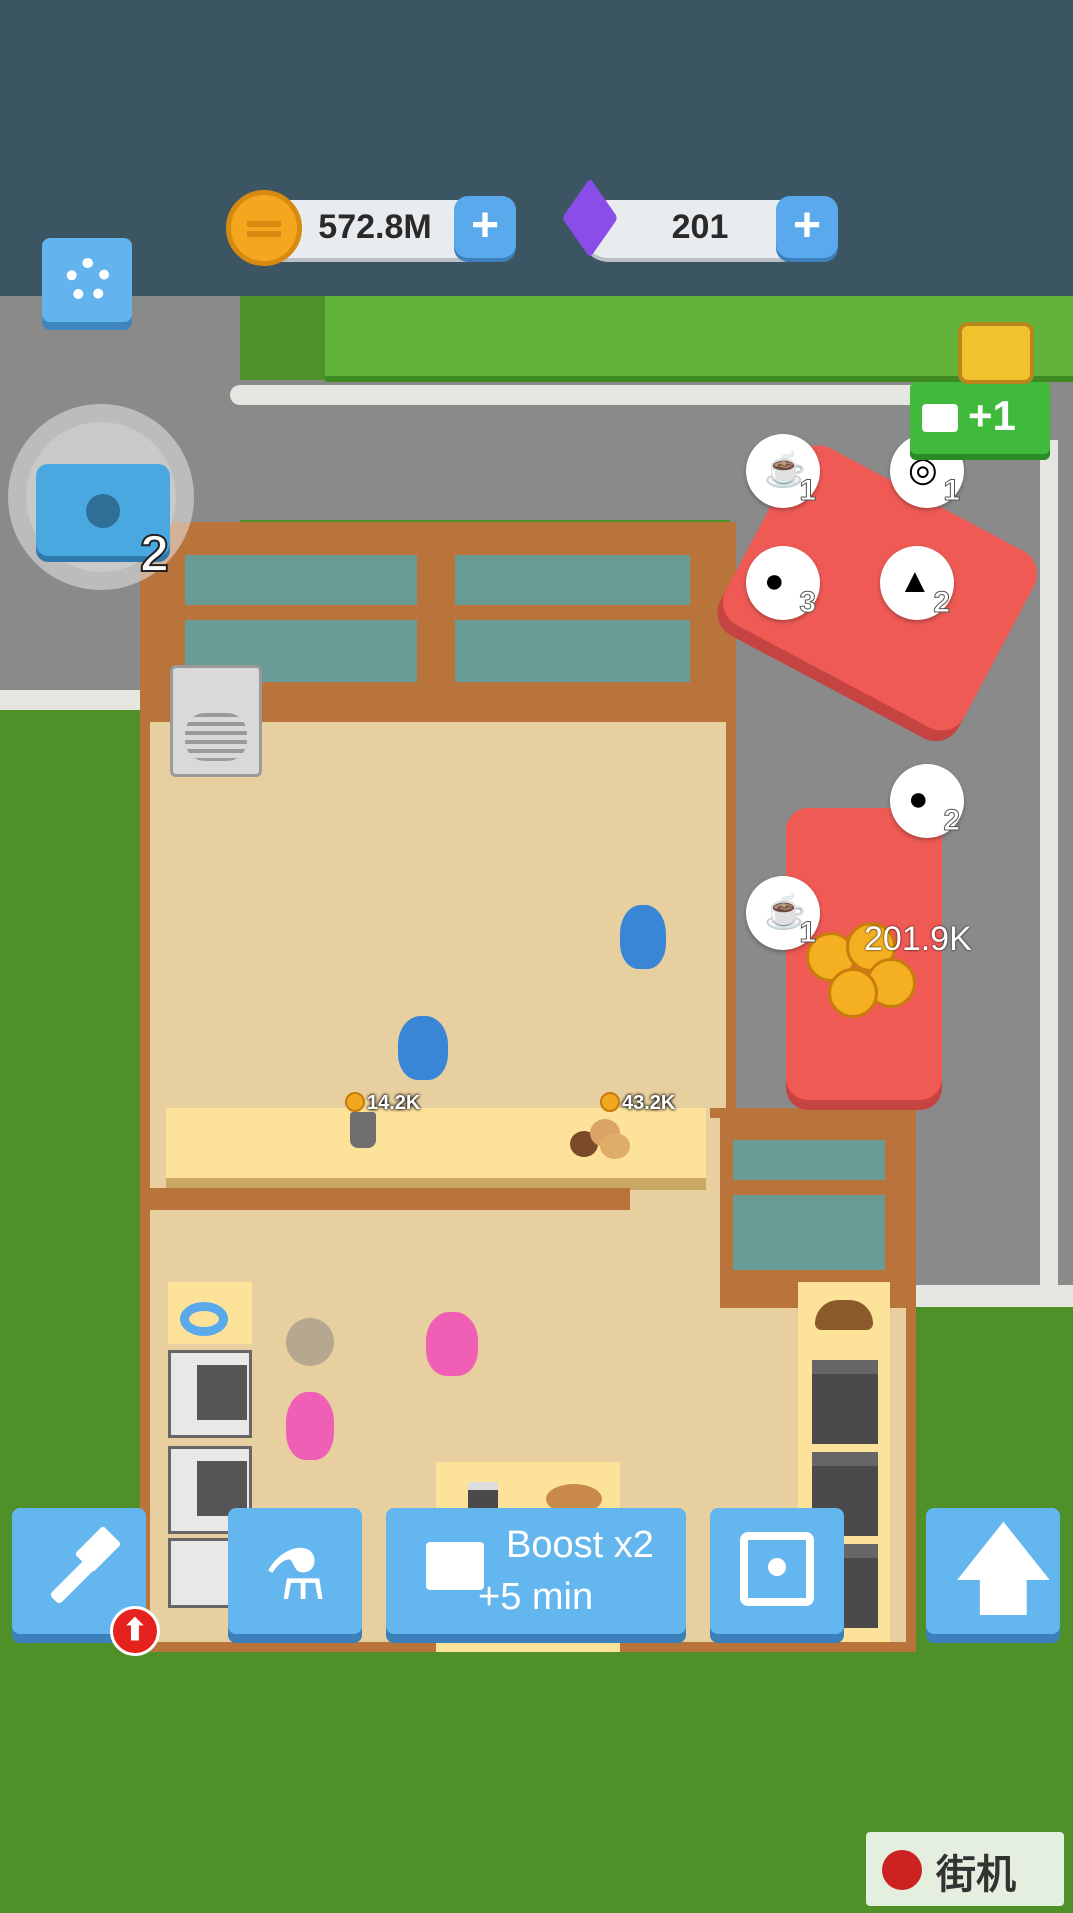 The image size is (1073, 1913). Describe the element at coordinates (986, 1296) in the screenshot. I see `curb-bottom-right` at that location.